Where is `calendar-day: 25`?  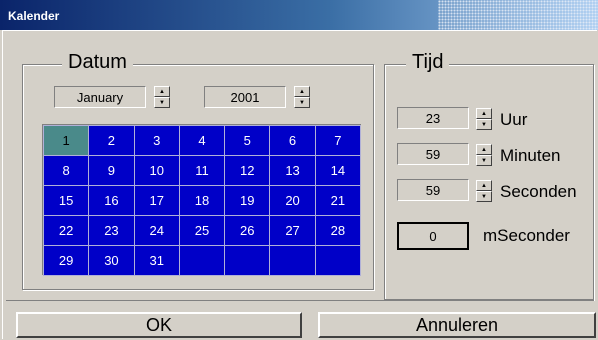
calendar-day: 25 is located at coordinates (202, 230).